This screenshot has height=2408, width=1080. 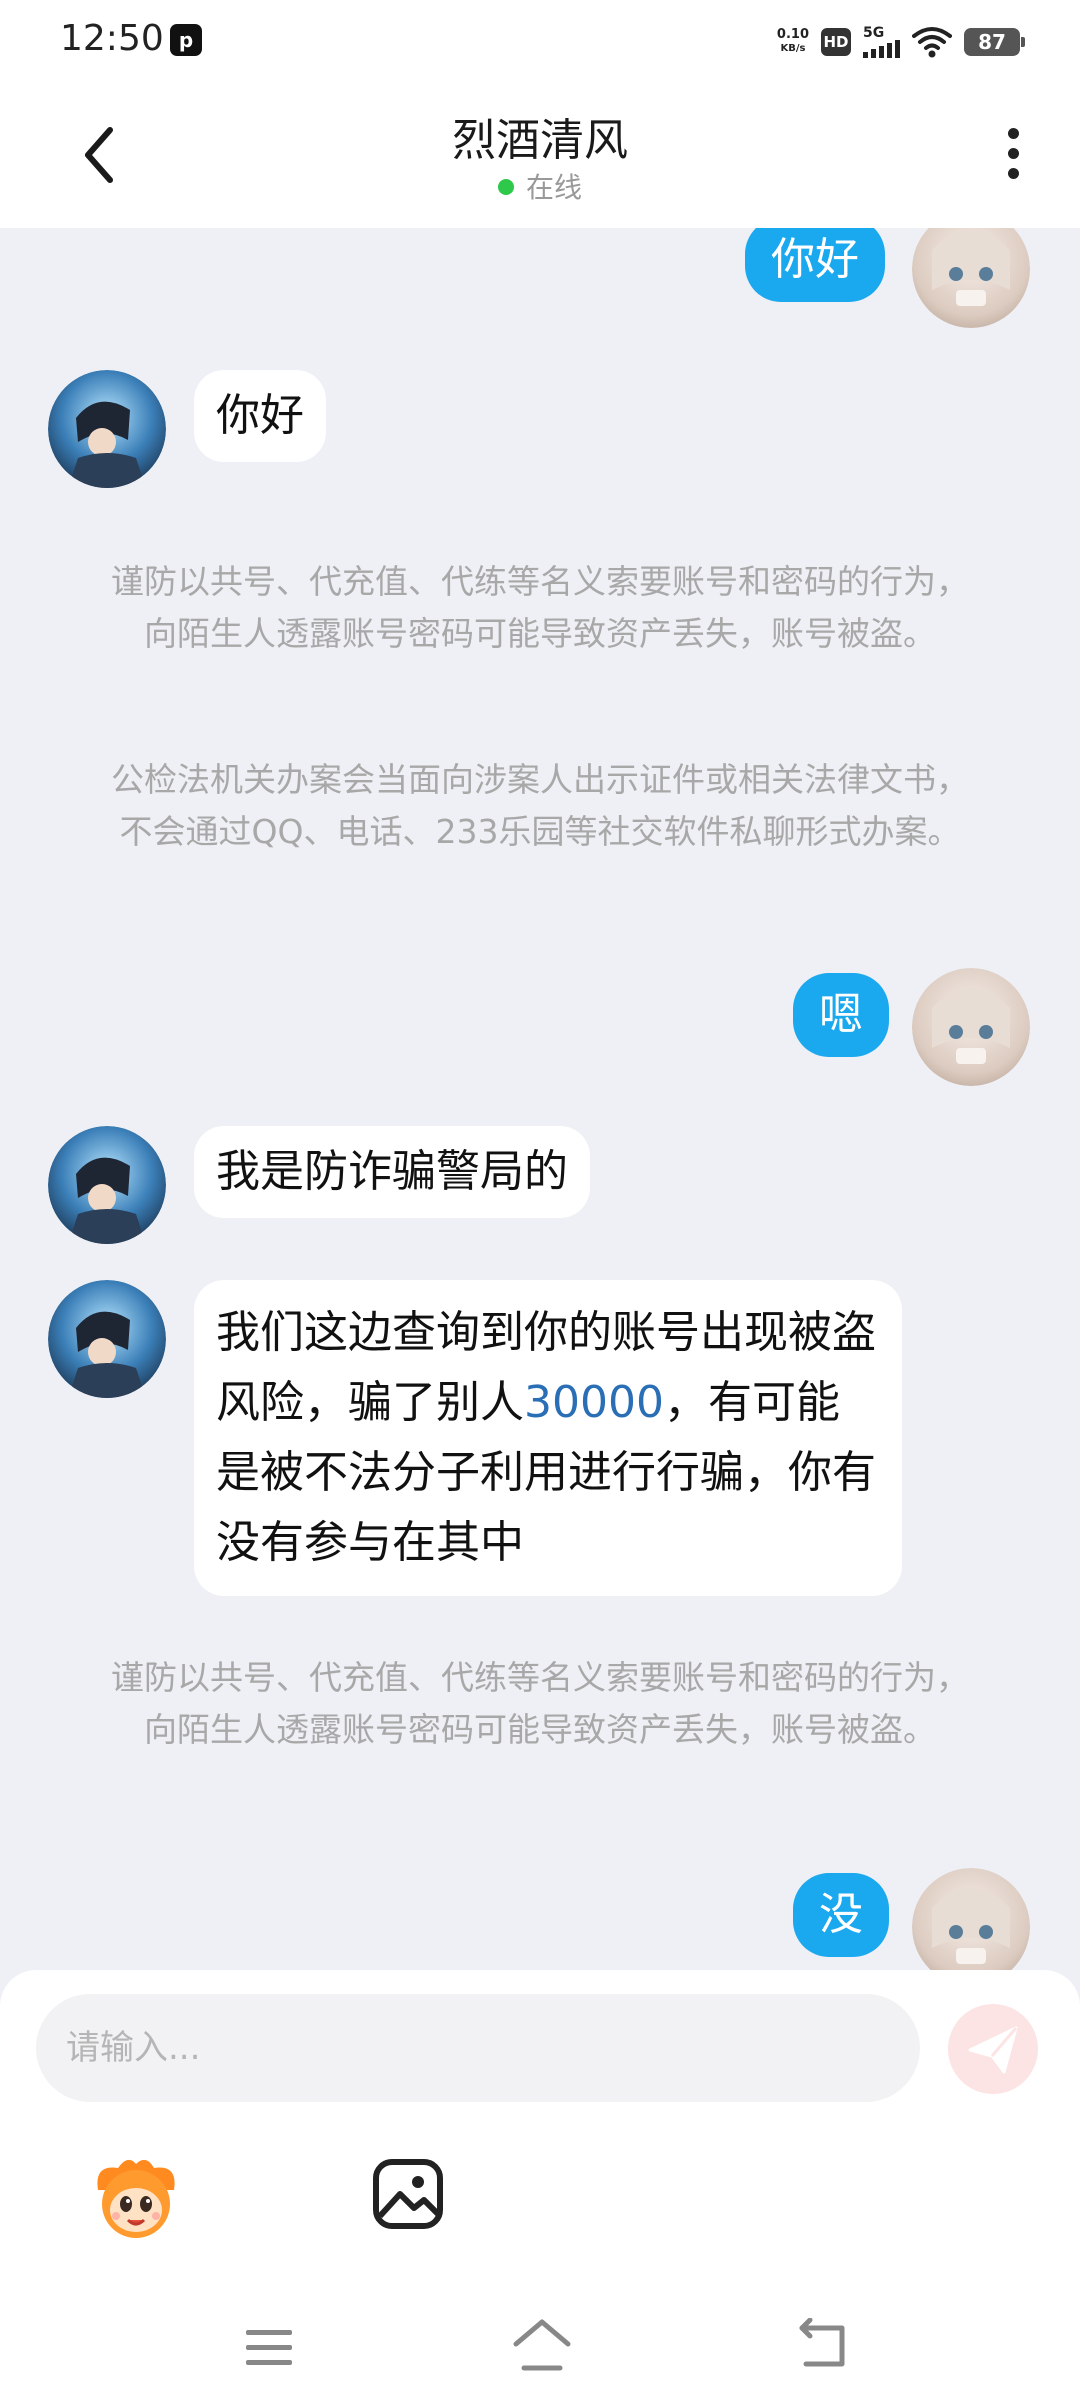 I want to click on home-icon, so click(x=542, y=2345).